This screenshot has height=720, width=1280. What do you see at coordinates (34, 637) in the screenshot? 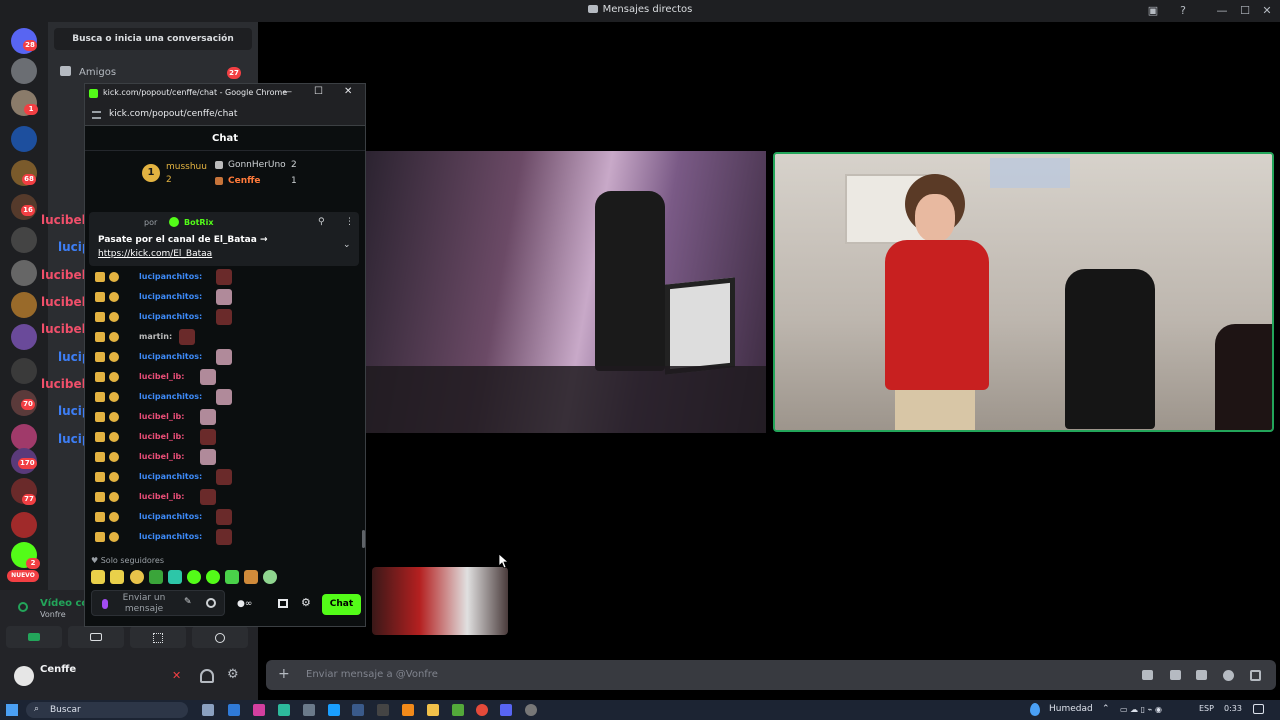
I see `camera-button` at bounding box center [34, 637].